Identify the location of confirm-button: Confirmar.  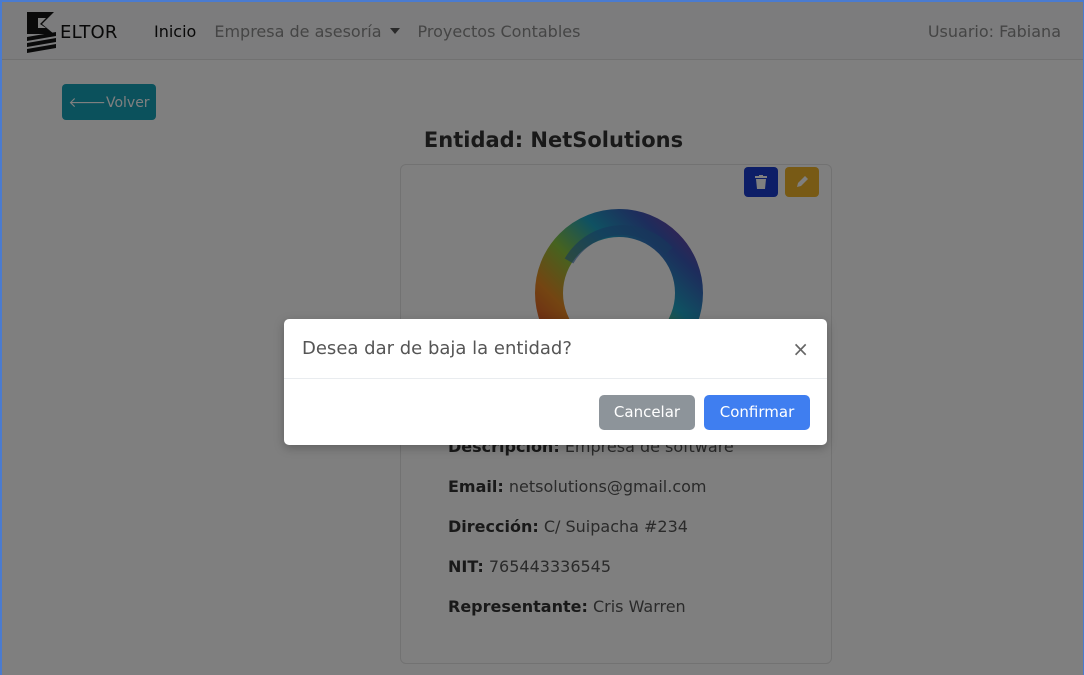
(757, 412).